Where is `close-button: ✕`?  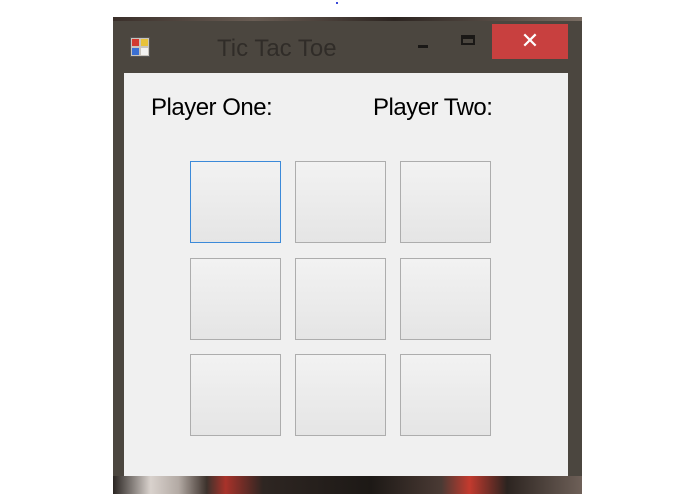 close-button: ✕ is located at coordinates (530, 41).